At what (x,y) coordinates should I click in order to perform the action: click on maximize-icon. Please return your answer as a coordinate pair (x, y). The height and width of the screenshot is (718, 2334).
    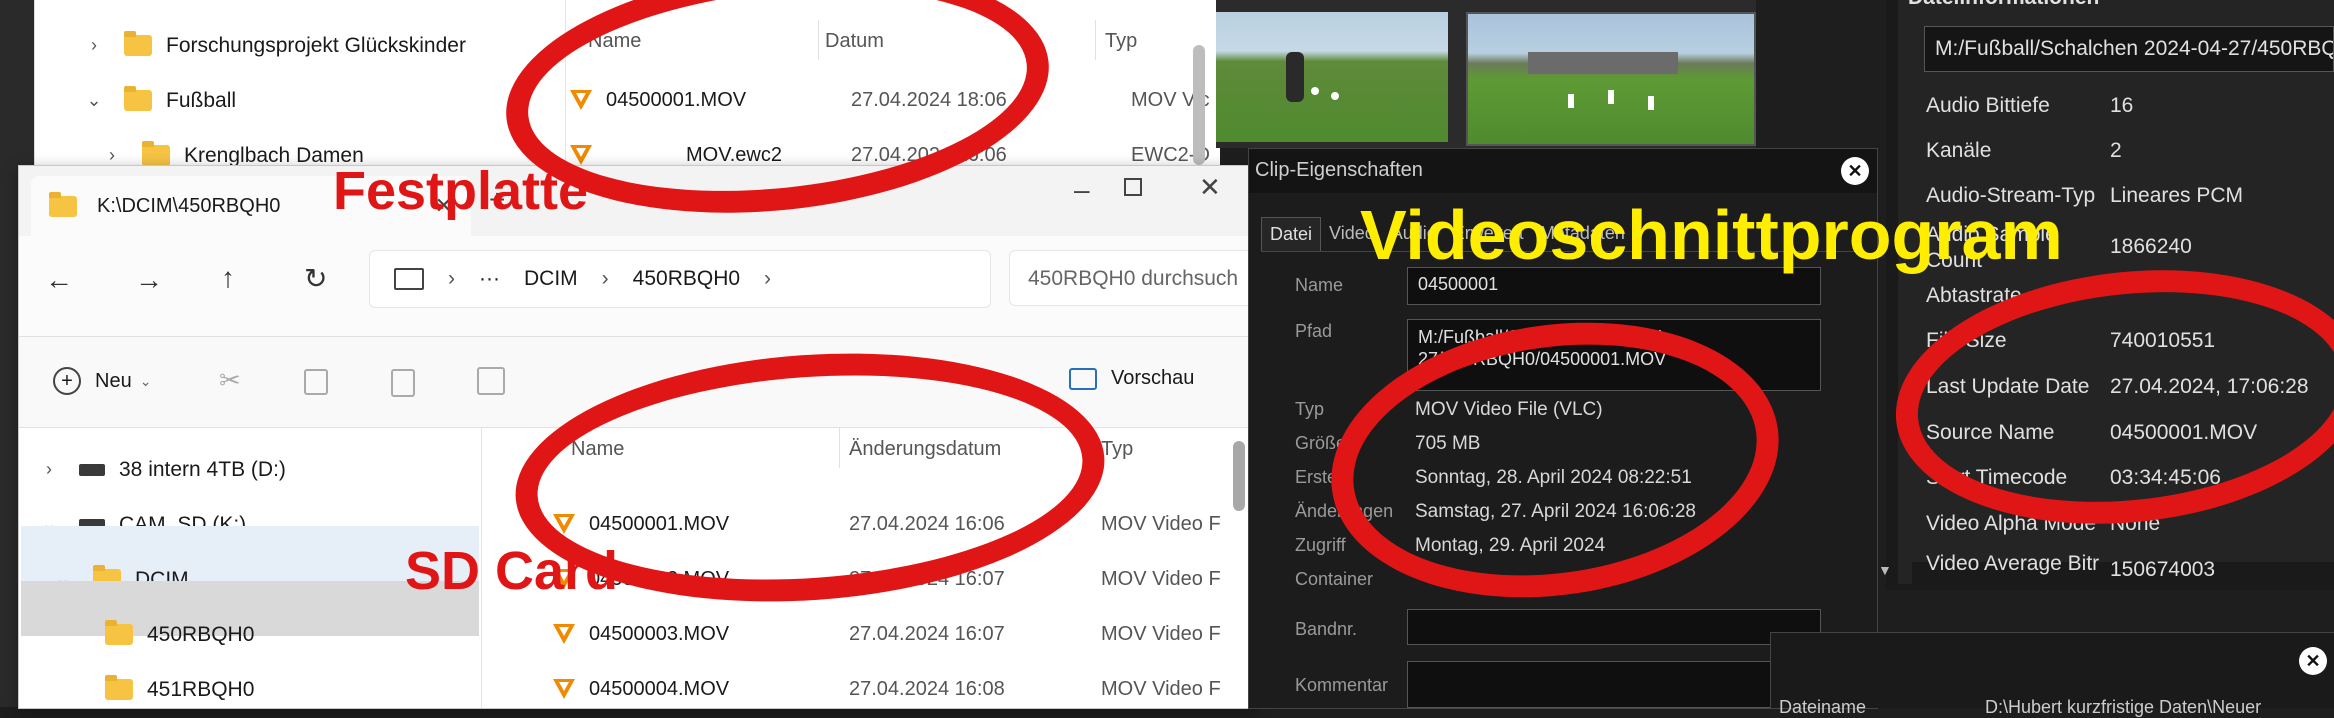
    Looking at the image, I should click on (1133, 187).